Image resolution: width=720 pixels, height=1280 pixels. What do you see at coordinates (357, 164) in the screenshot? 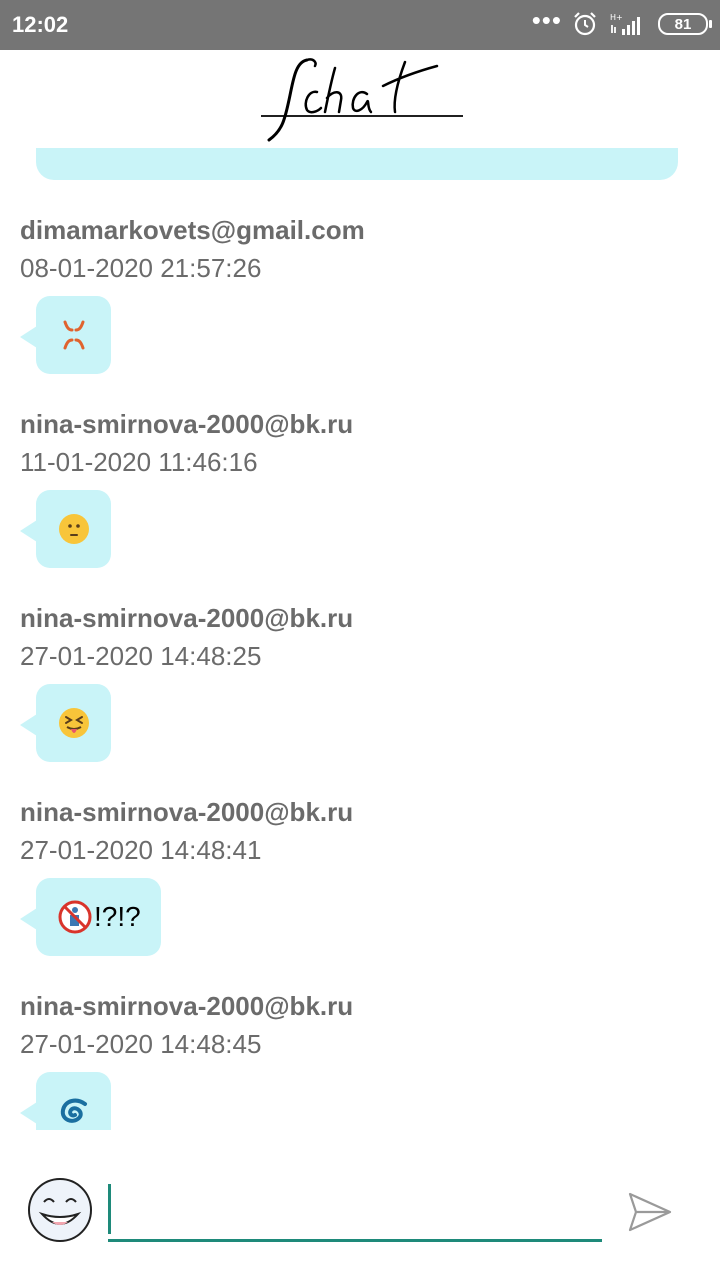
I see `previous-message-bubble` at bounding box center [357, 164].